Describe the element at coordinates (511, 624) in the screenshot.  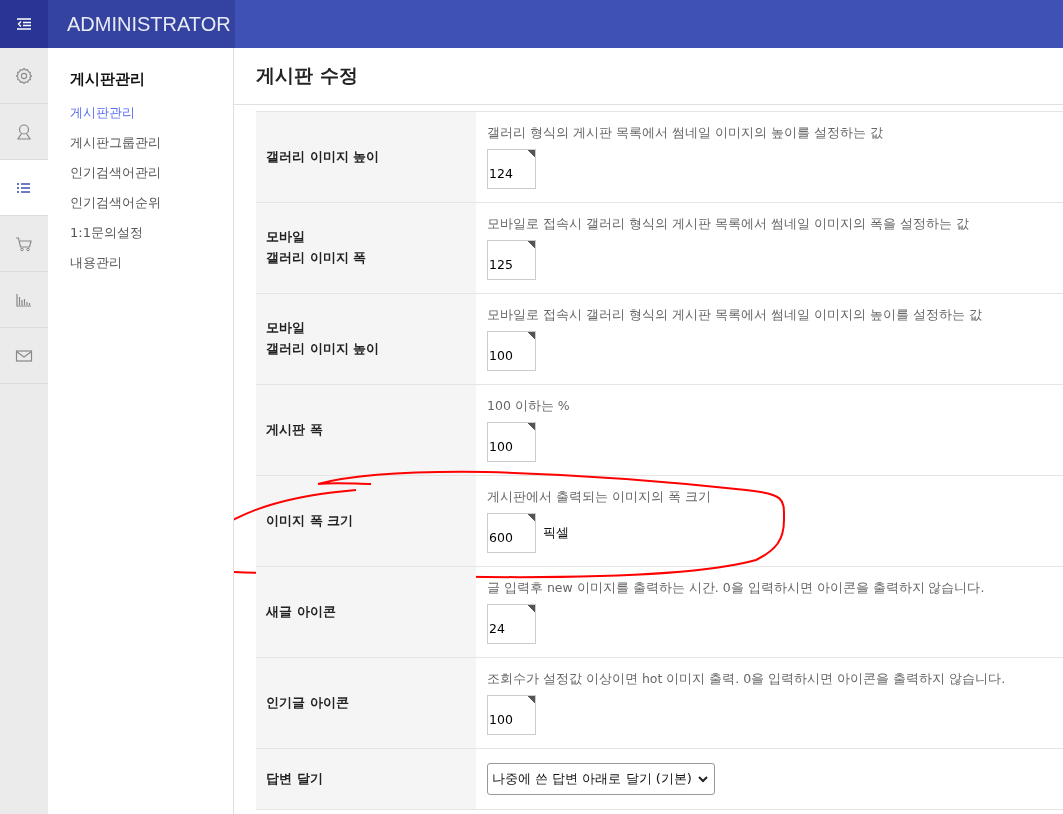
I see `number-input: 24` at that location.